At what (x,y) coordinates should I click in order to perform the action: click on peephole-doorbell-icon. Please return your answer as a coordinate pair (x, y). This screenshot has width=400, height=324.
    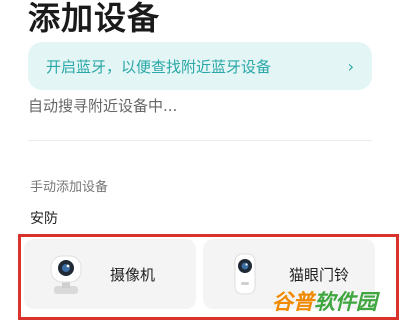
    Looking at the image, I should click on (245, 274).